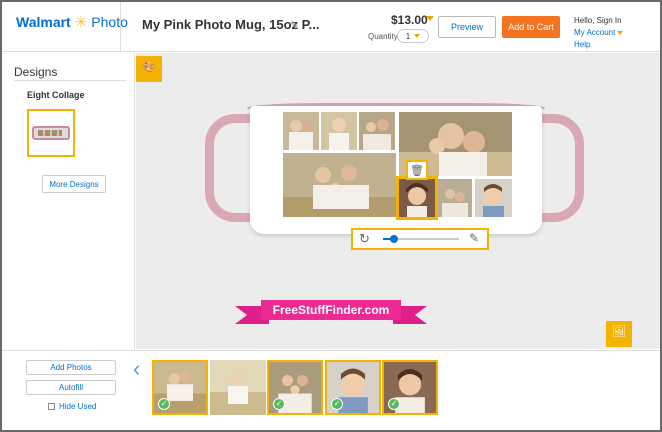  What do you see at coordinates (467, 27) in the screenshot?
I see `preview-button: Preview` at bounding box center [467, 27].